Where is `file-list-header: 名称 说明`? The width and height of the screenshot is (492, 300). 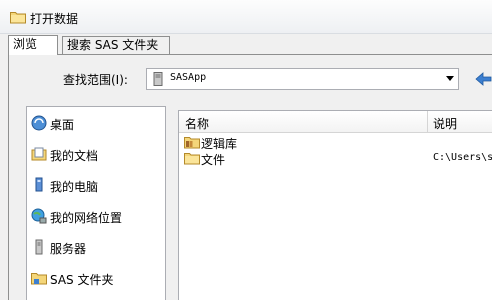 file-list-header: 名称 说明 is located at coordinates (335, 122).